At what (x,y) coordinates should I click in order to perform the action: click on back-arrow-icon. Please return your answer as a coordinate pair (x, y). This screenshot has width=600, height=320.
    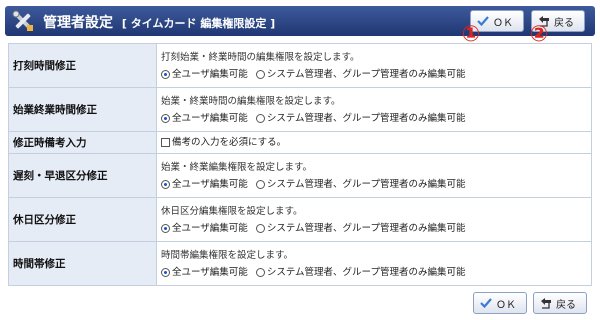
    Looking at the image, I should click on (546, 303).